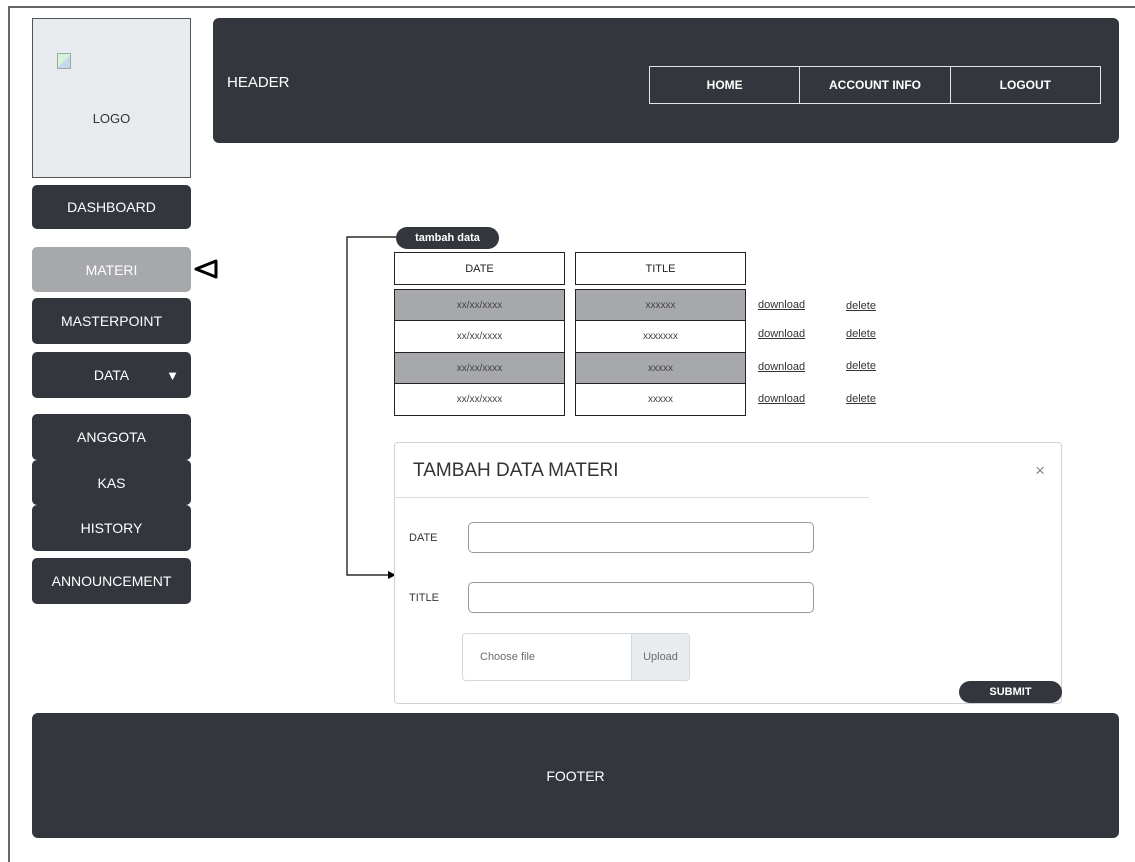 Image resolution: width=1135 pixels, height=862 pixels. I want to click on close-icon: ×, so click(1040, 471).